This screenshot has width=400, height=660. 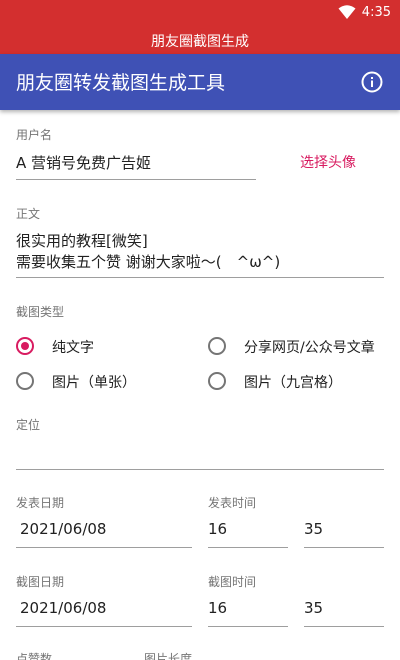 I want to click on image-length-label: 图片长度, so click(x=168, y=656).